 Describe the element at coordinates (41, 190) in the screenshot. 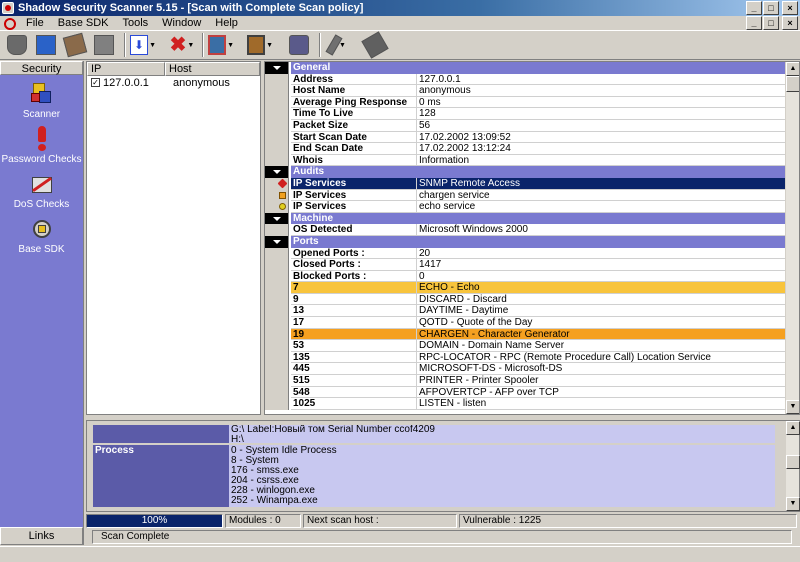

I see `nav-item-dos-checks: DoS Checks` at that location.